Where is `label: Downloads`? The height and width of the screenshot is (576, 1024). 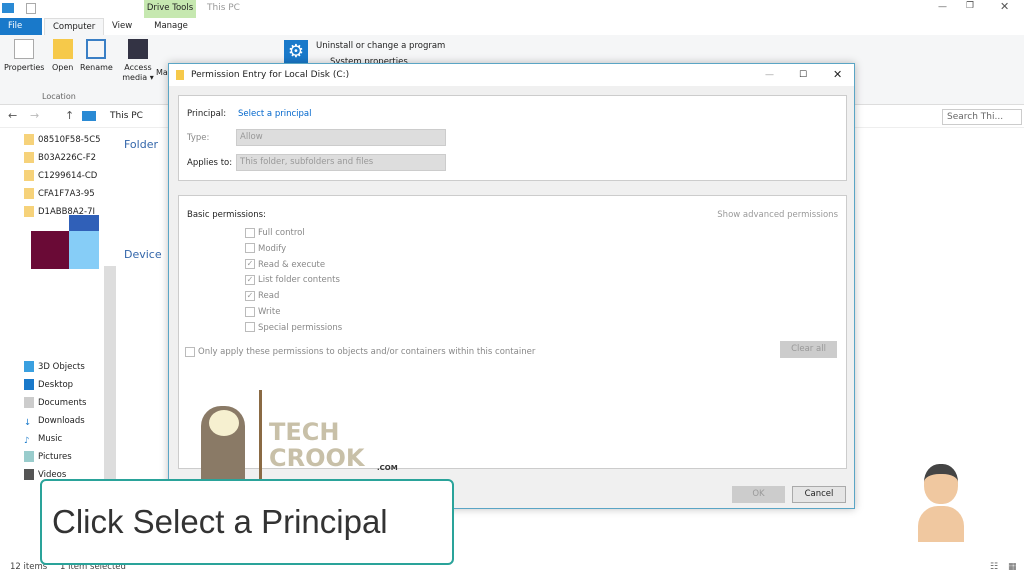
label: Downloads is located at coordinates (61, 421).